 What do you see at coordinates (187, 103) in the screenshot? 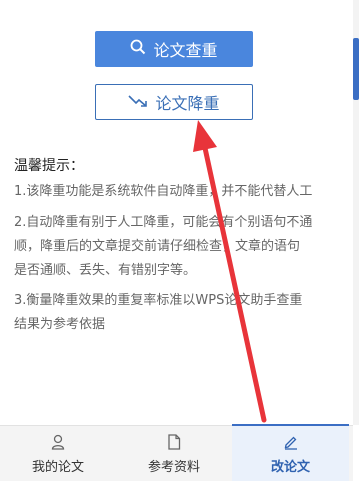
I see `reduce-repetition-label: 论文降重` at bounding box center [187, 103].